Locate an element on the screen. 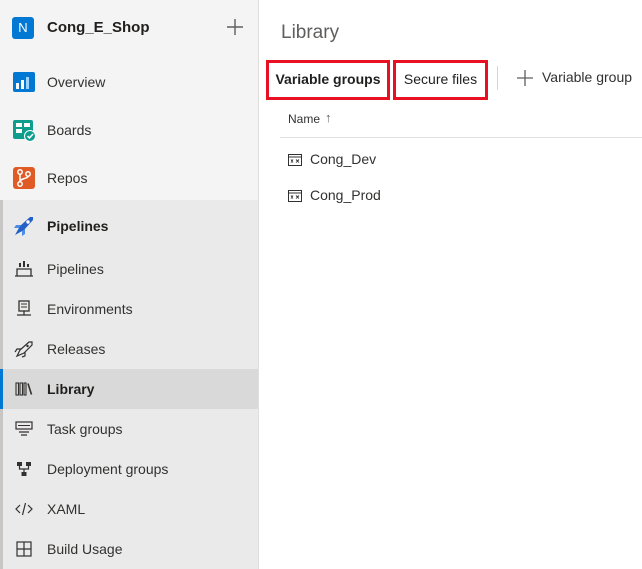 The image size is (642, 569). sidebar-item-pipelines: Pipelines is located at coordinates (129, 269).